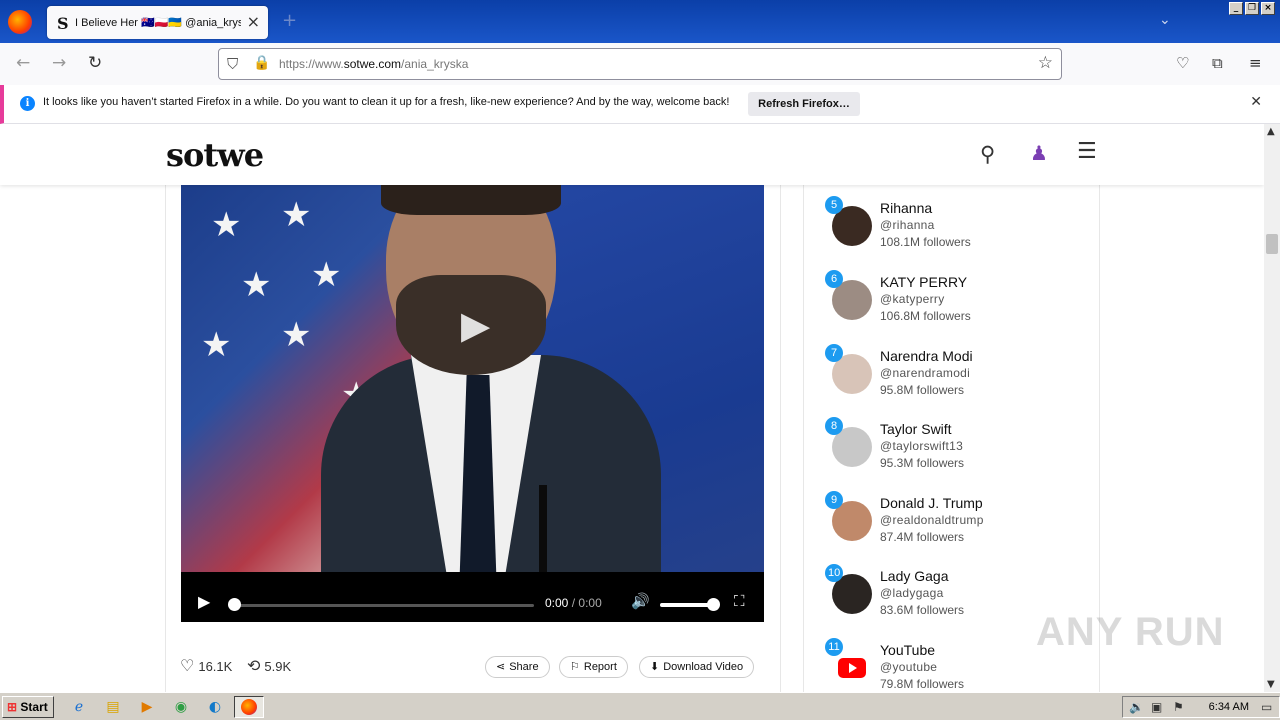 Image resolution: width=1280 pixels, height=720 pixels. What do you see at coordinates (1165, 20) in the screenshot?
I see `list-all-tabs-icon: ⌄` at bounding box center [1165, 20].